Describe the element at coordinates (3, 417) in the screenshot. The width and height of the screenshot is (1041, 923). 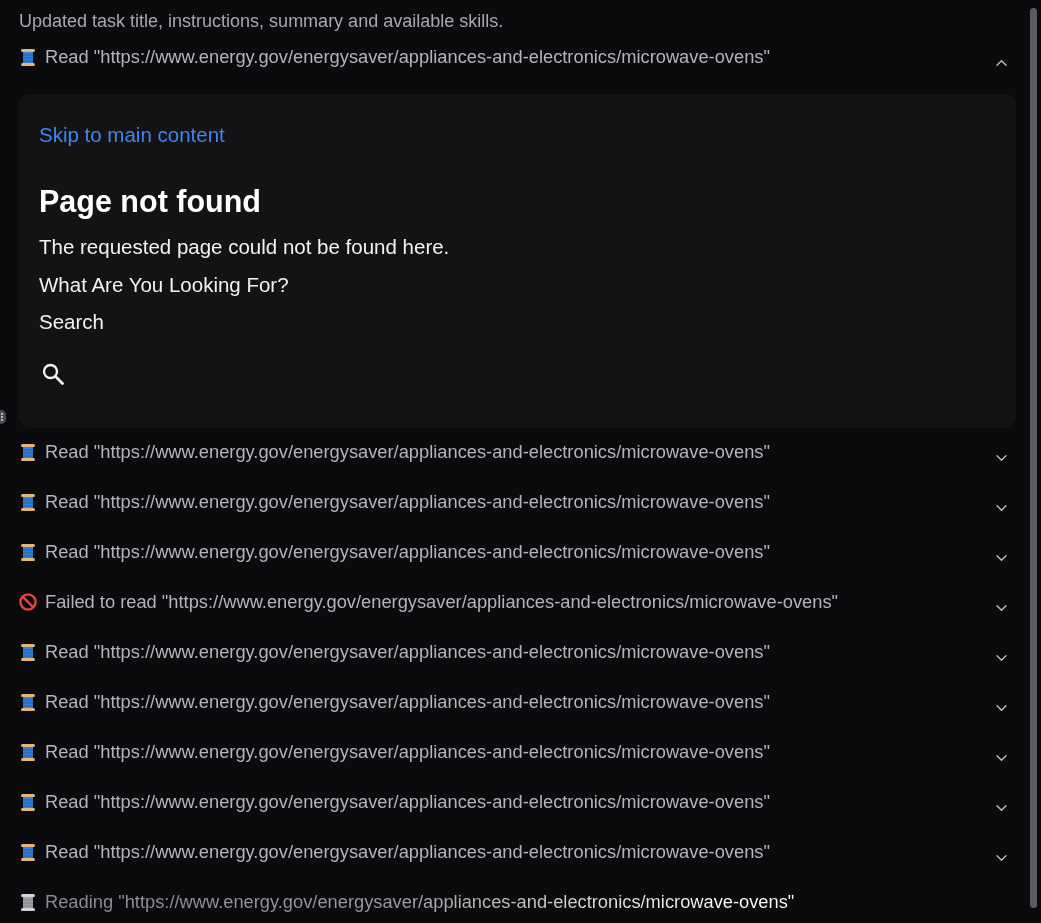
I see `drag-handle-icon` at that location.